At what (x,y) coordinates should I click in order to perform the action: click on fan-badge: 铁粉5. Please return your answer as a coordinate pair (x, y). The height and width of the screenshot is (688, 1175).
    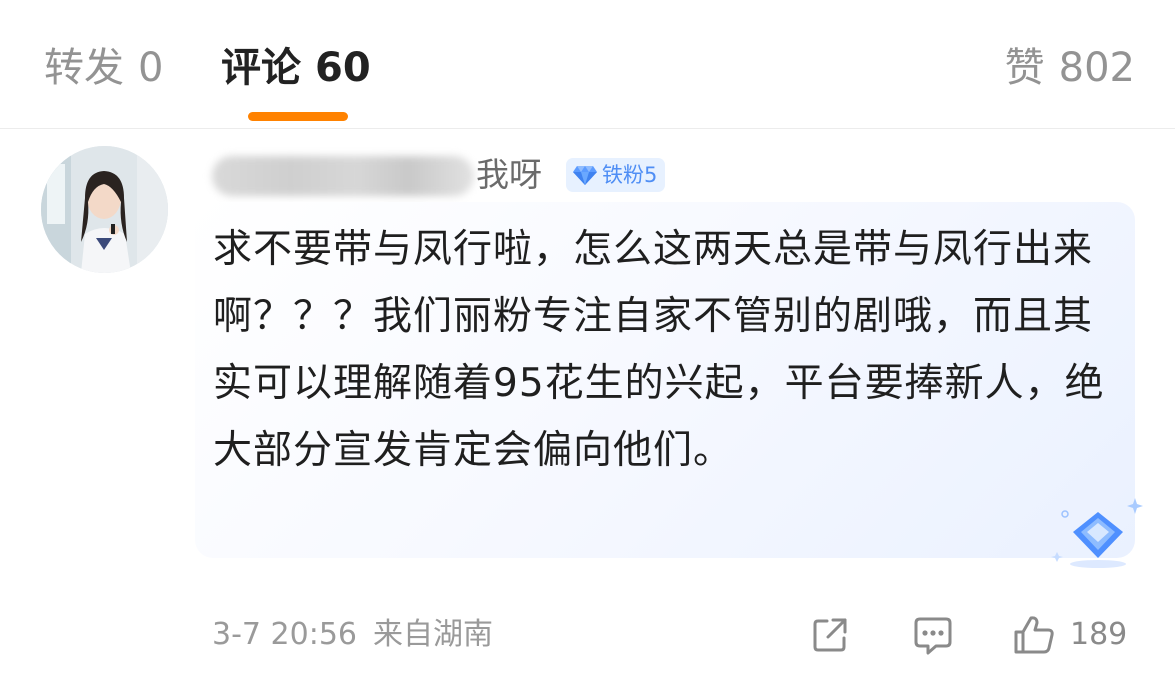
    Looking at the image, I should click on (616, 175).